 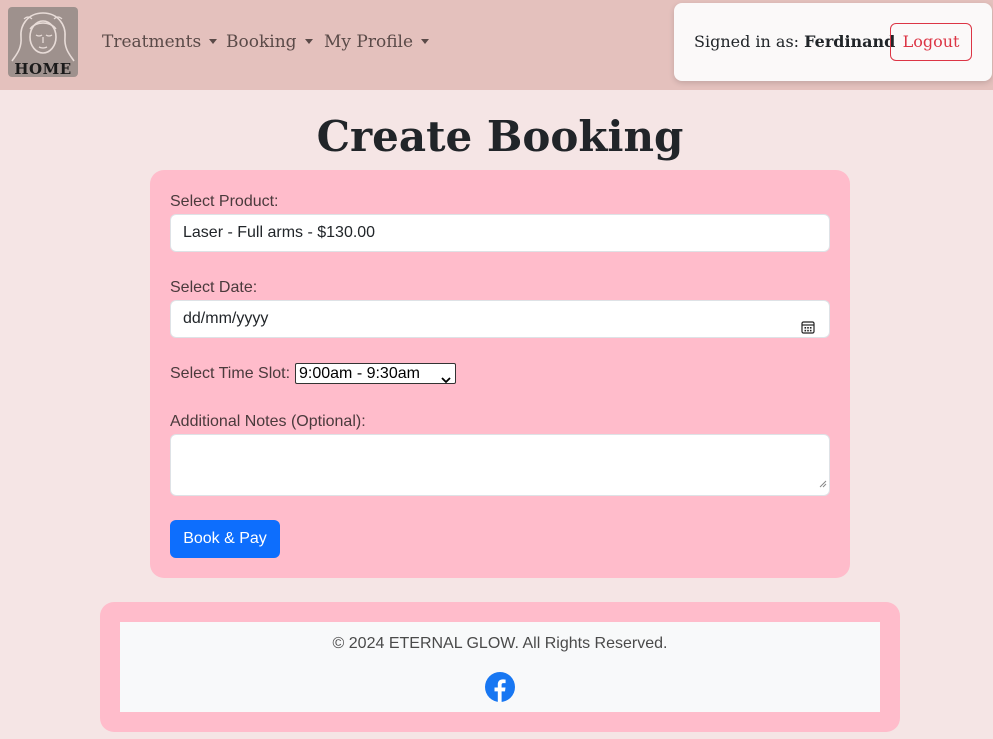 What do you see at coordinates (500, 233) in the screenshot?
I see `product-select: Laser - Full arms - $130.00` at bounding box center [500, 233].